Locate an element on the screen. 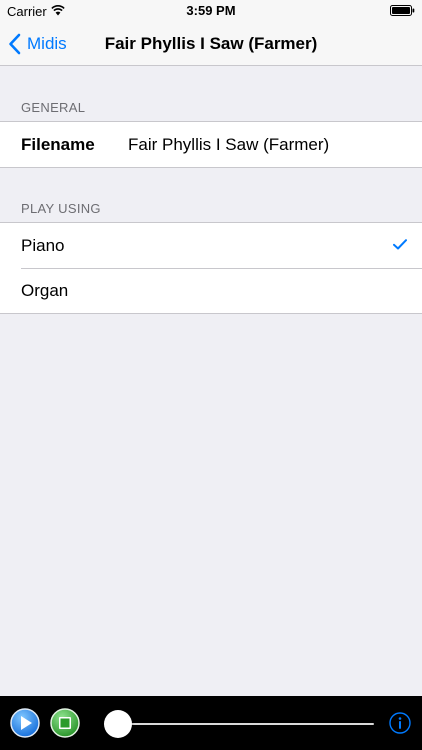 This screenshot has width=422, height=750. play-using-group: Piano Organ is located at coordinates (211, 268).